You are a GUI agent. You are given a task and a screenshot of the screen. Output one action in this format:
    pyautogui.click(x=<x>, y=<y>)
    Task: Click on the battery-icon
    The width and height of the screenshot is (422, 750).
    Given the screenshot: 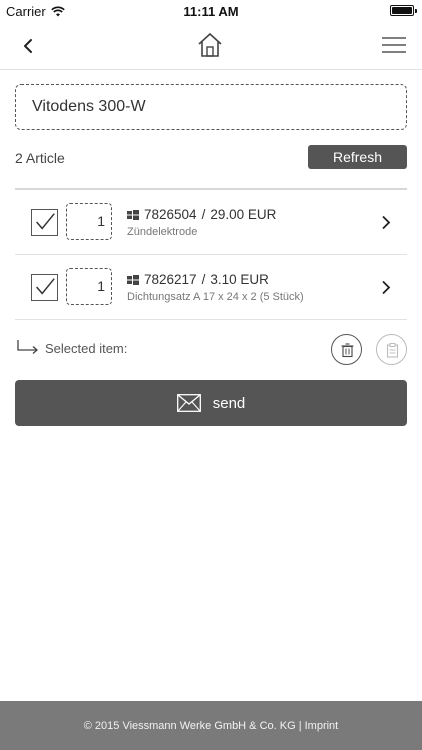 What is the action you would take?
    pyautogui.click(x=403, y=10)
    